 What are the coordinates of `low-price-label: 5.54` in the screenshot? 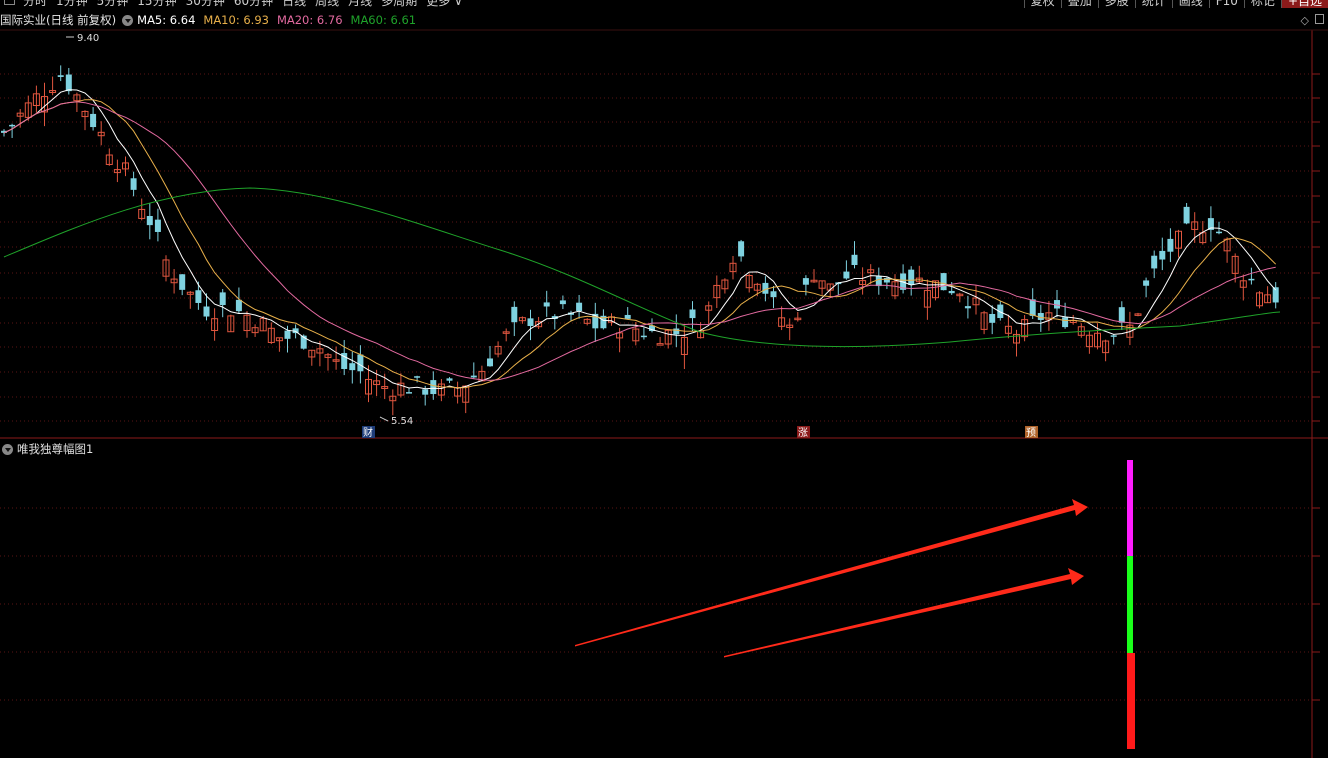 It's located at (402, 421).